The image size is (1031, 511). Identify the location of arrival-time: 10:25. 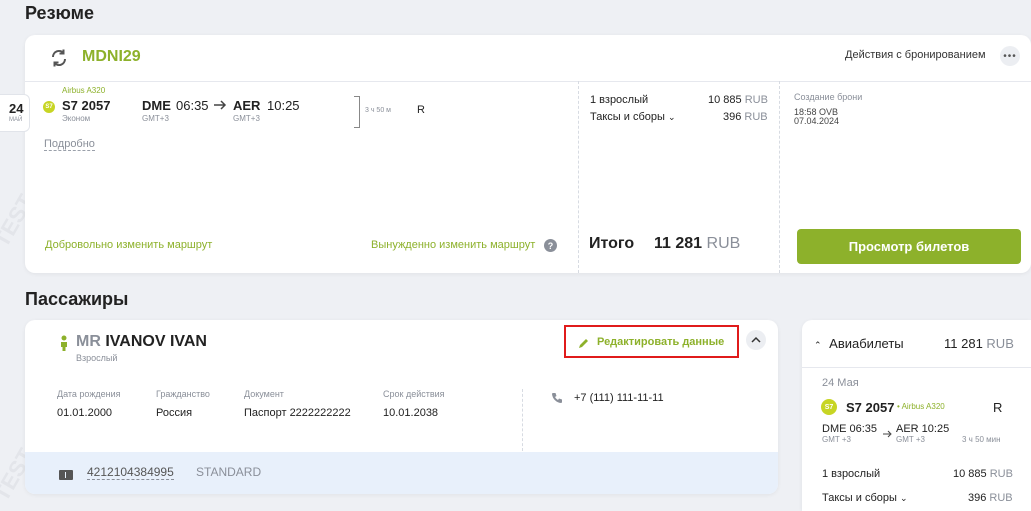
(283, 105).